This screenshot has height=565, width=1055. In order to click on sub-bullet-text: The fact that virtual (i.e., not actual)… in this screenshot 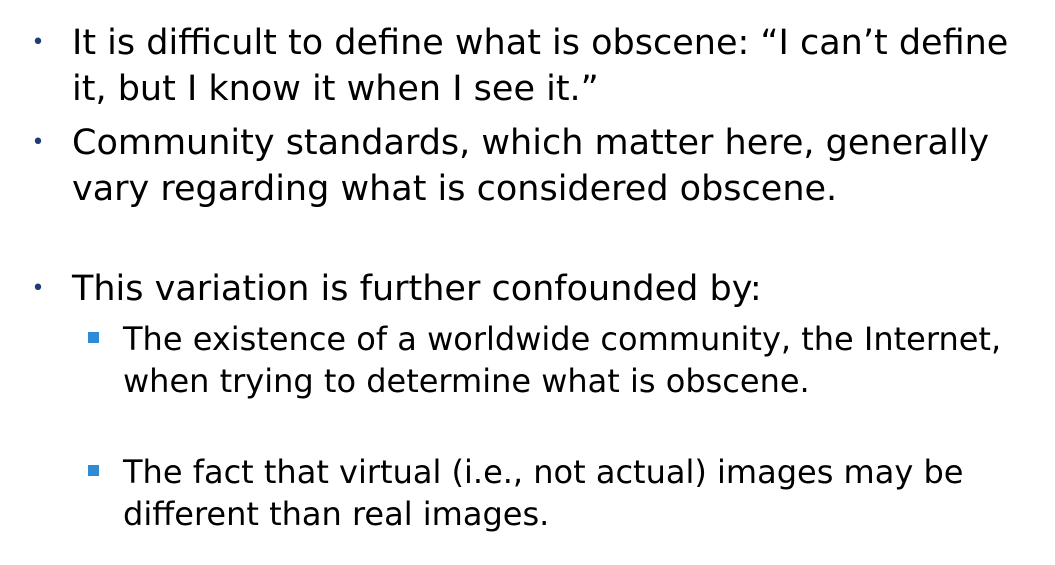, I will do `click(543, 493)`.